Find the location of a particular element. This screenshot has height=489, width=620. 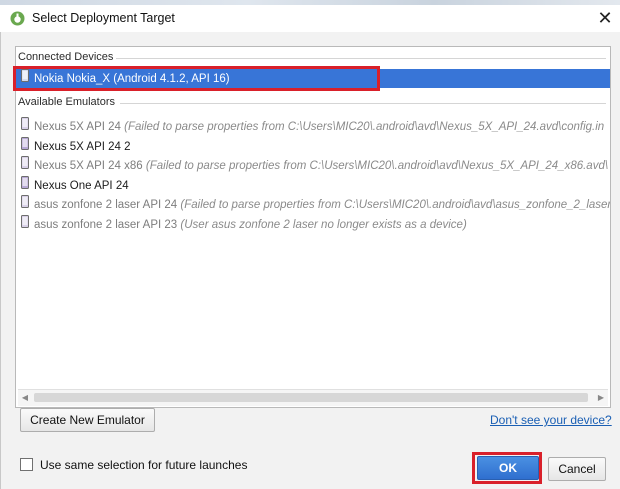

android-studio-icon is located at coordinates (17, 18).